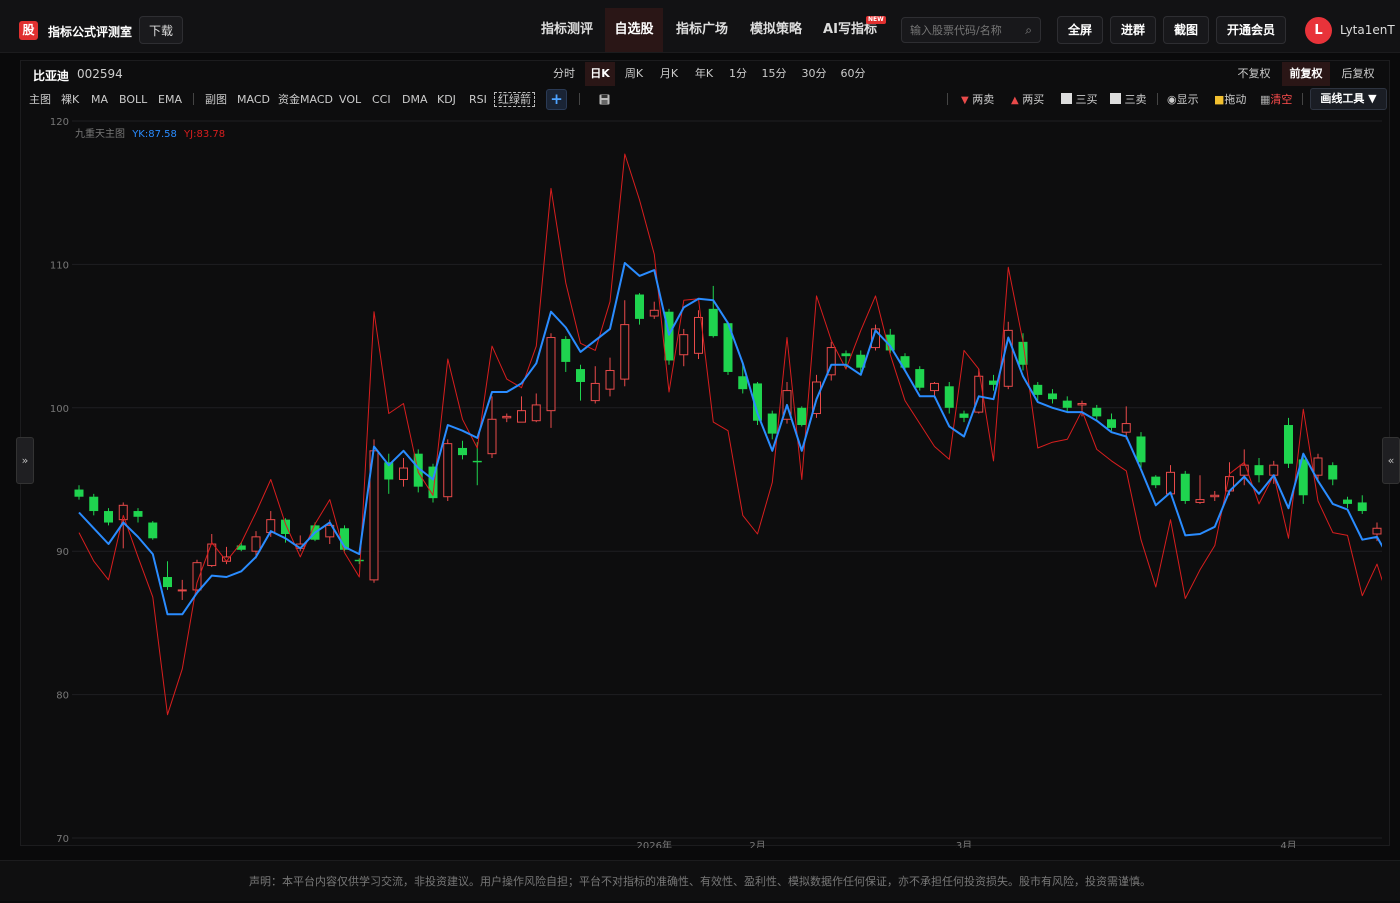 The image size is (1400, 903). What do you see at coordinates (1358, 74) in the screenshot?
I see `fq-backward: 后复权` at bounding box center [1358, 74].